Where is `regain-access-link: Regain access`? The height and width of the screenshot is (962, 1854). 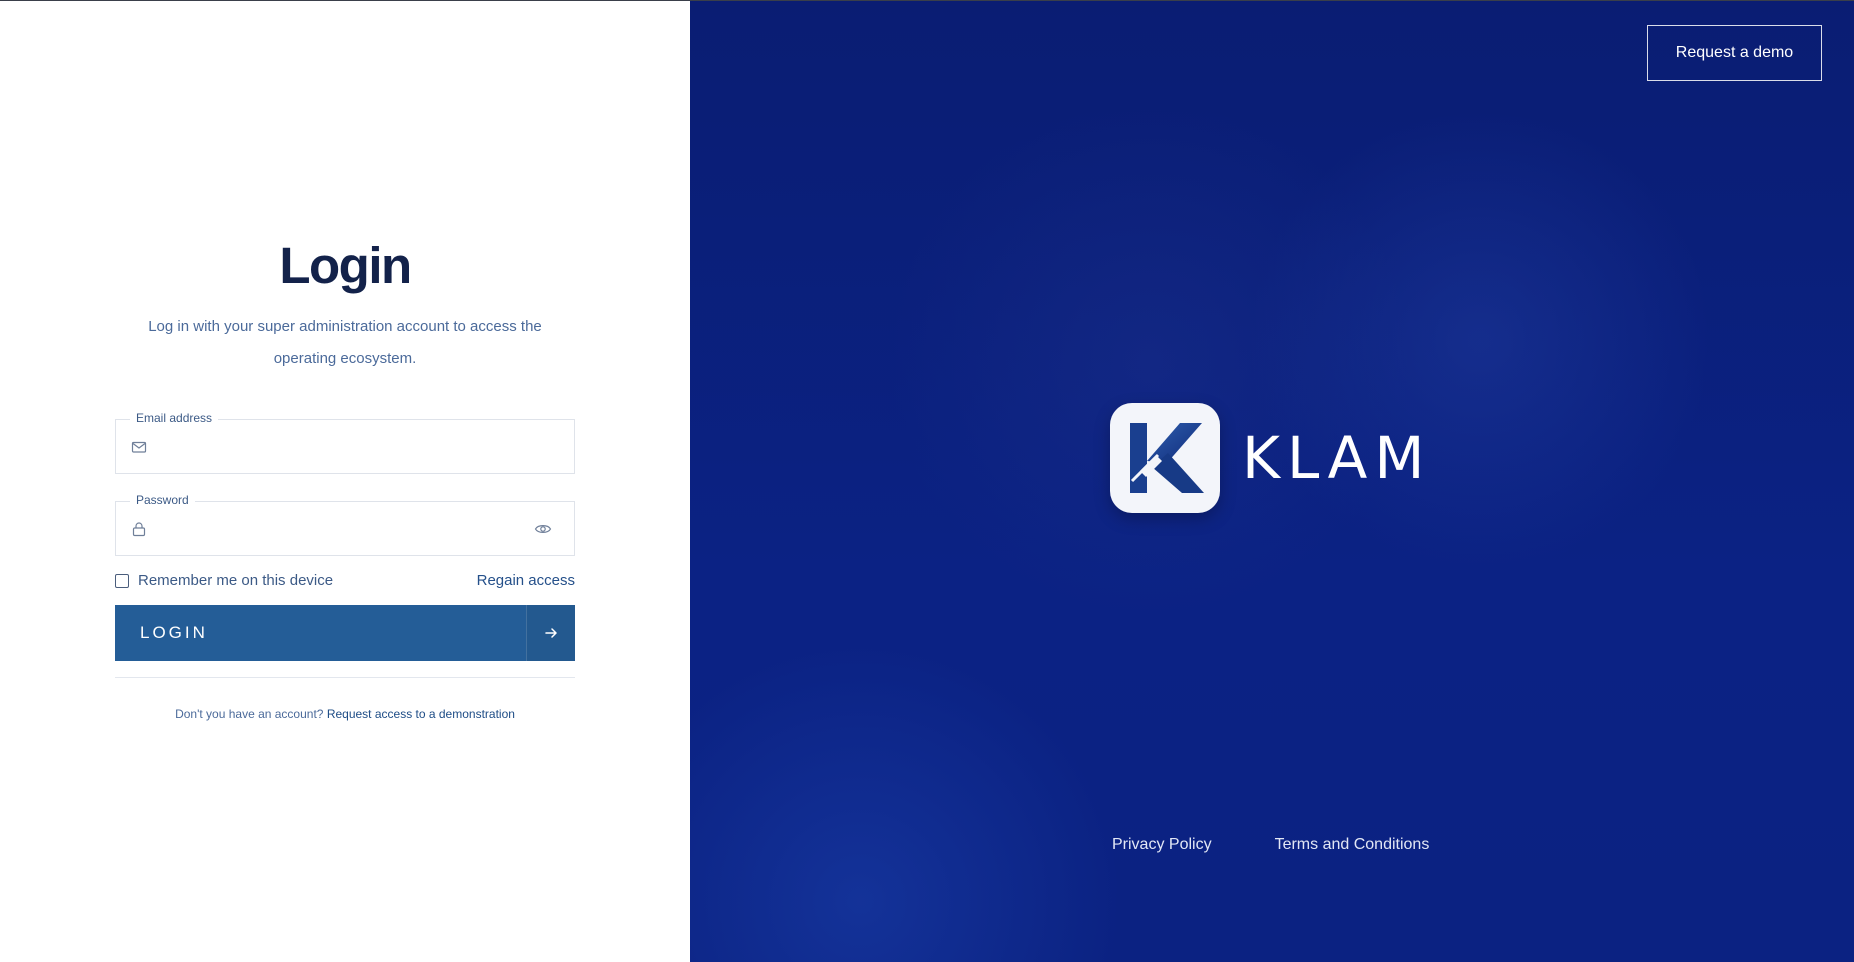
regain-access-link: Regain access is located at coordinates (526, 580).